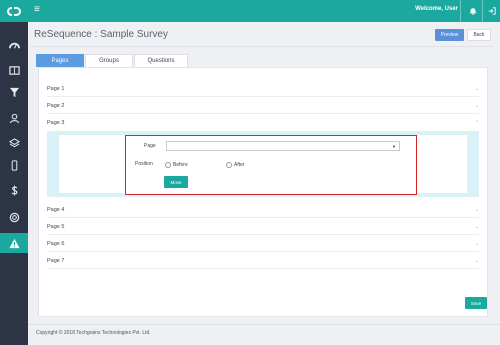 The width and height of the screenshot is (500, 345). What do you see at coordinates (56, 243) in the screenshot?
I see `accordion-label: Page 6` at bounding box center [56, 243].